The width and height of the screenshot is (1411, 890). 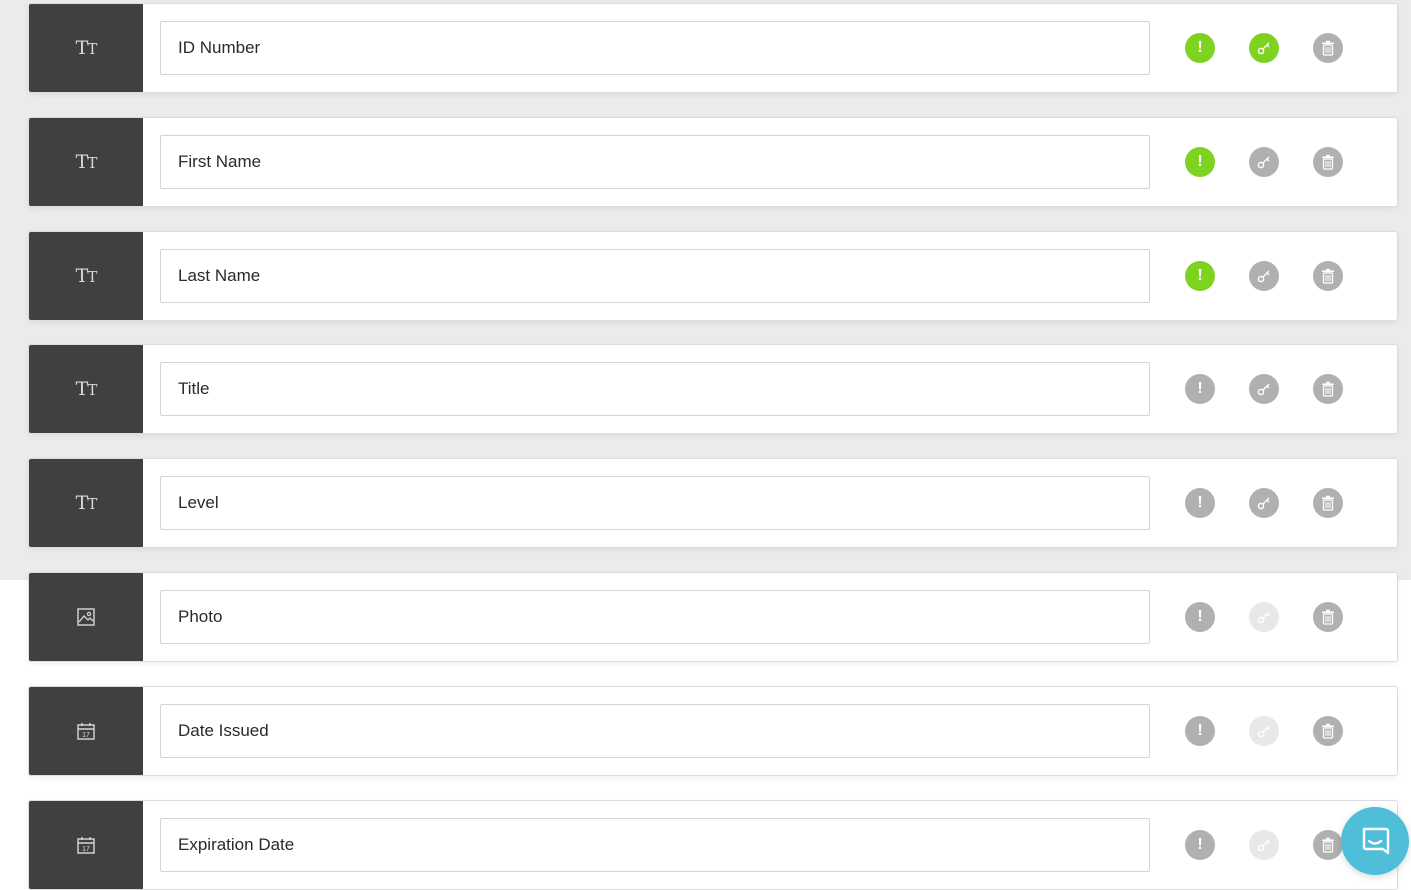 I want to click on chat-launcher-button, so click(x=1375, y=841).